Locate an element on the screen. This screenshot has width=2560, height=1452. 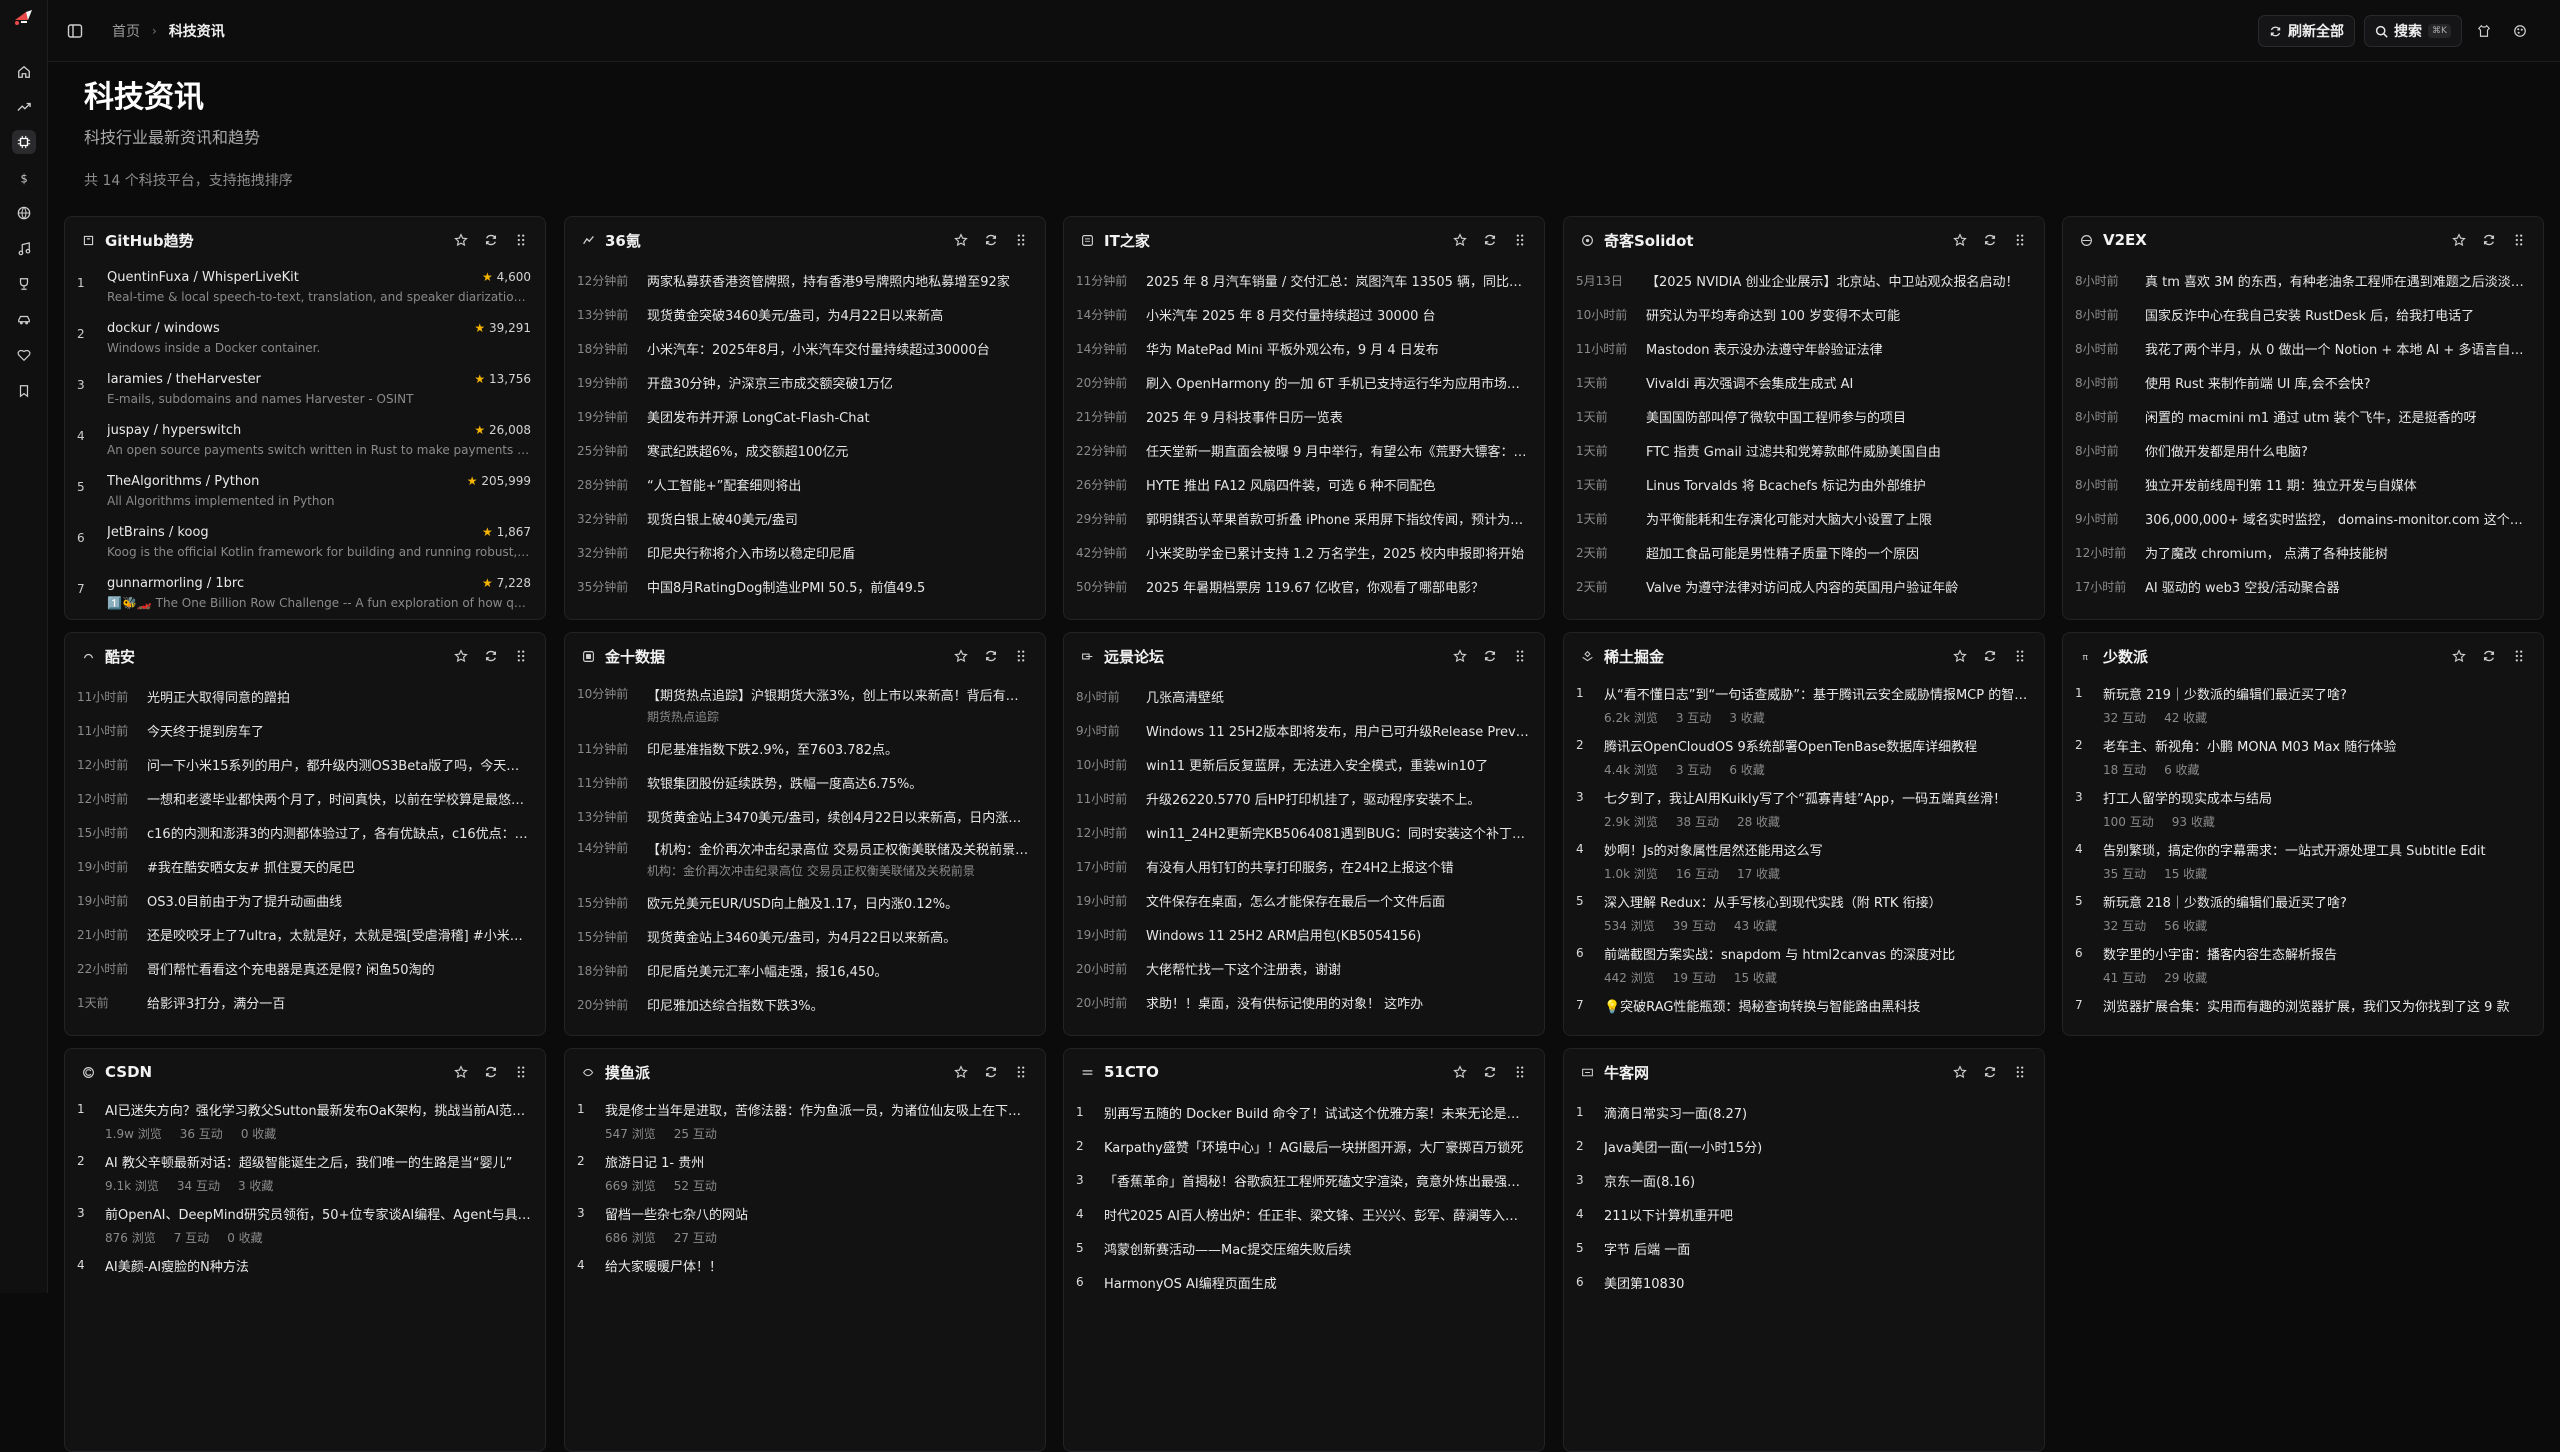
item-title: 闲置的 macmini m1 通过 utm 装个飞牛，还是挺香的呀 is located at coordinates (2337, 416).